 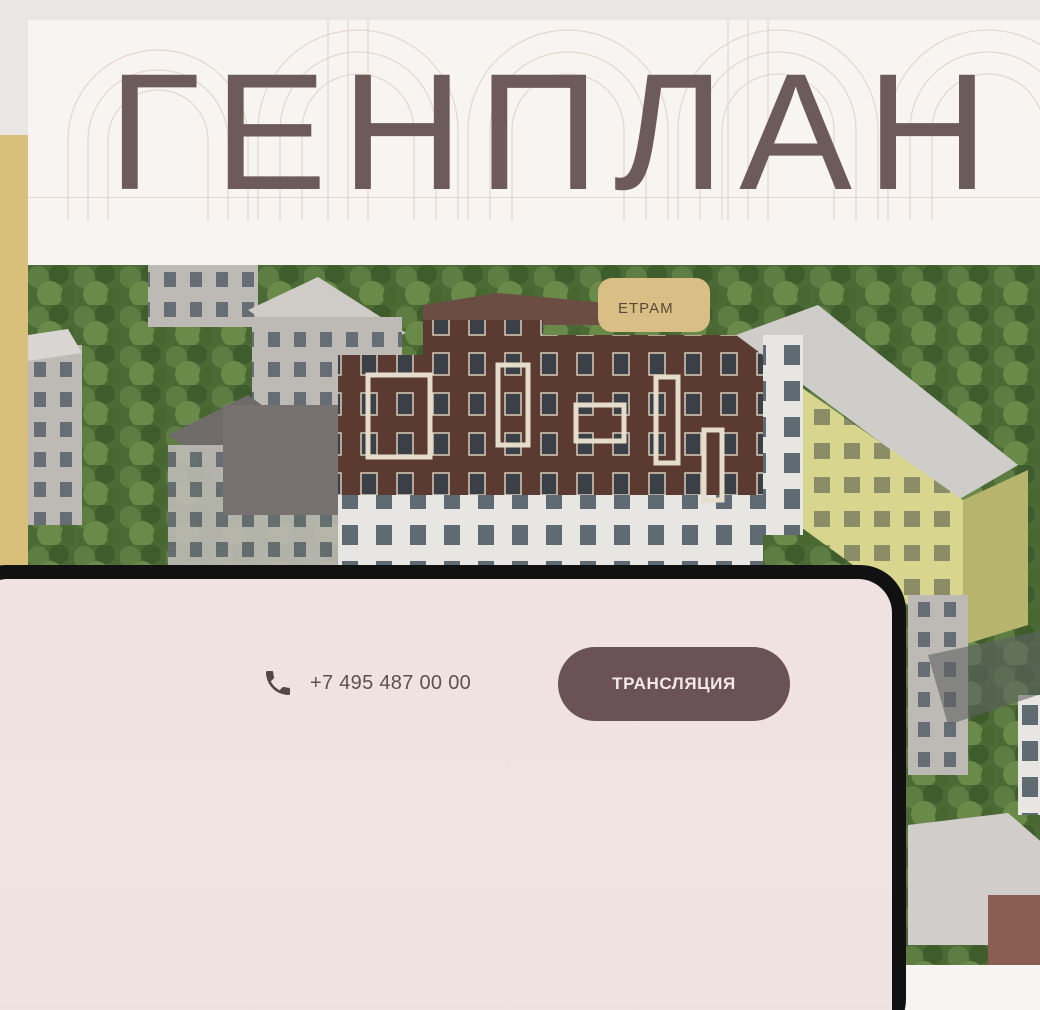 I want to click on left-accent-strip, so click(x=15, y=350).